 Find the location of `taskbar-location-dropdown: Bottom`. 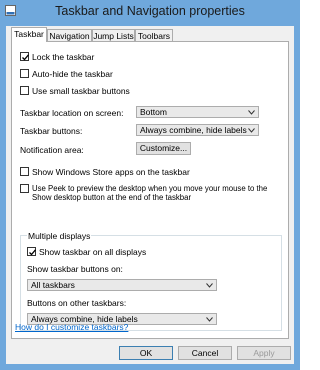

taskbar-location-dropdown: Bottom is located at coordinates (197, 112).